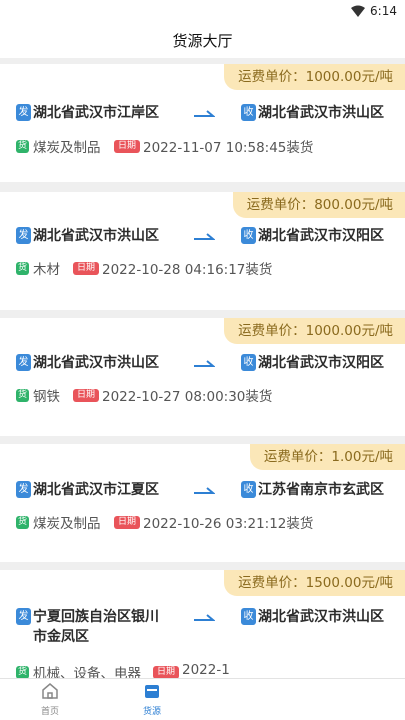 The image size is (405, 720). Describe the element at coordinates (314, 583) in the screenshot. I see `price-badge: 运费单价：1500.00元/吨` at that location.